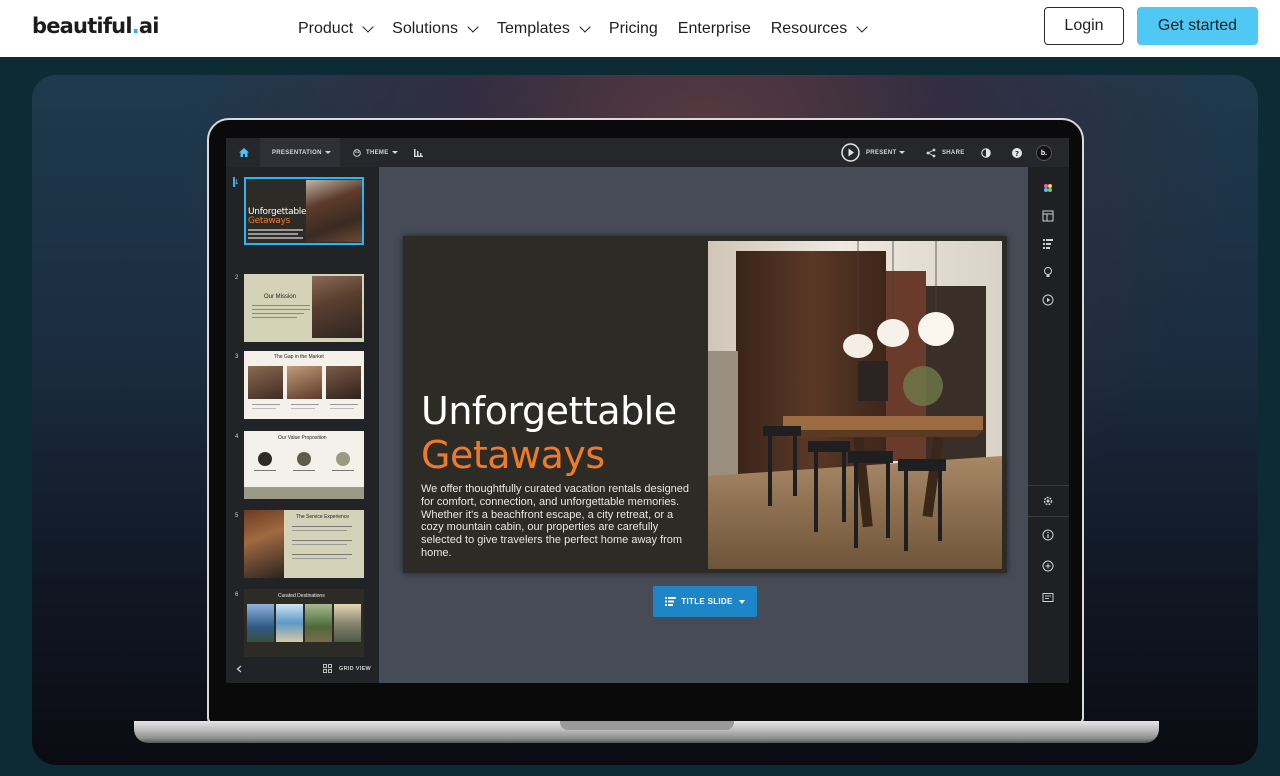  I want to click on presentation-menu: PRESENTATION, so click(301, 153).